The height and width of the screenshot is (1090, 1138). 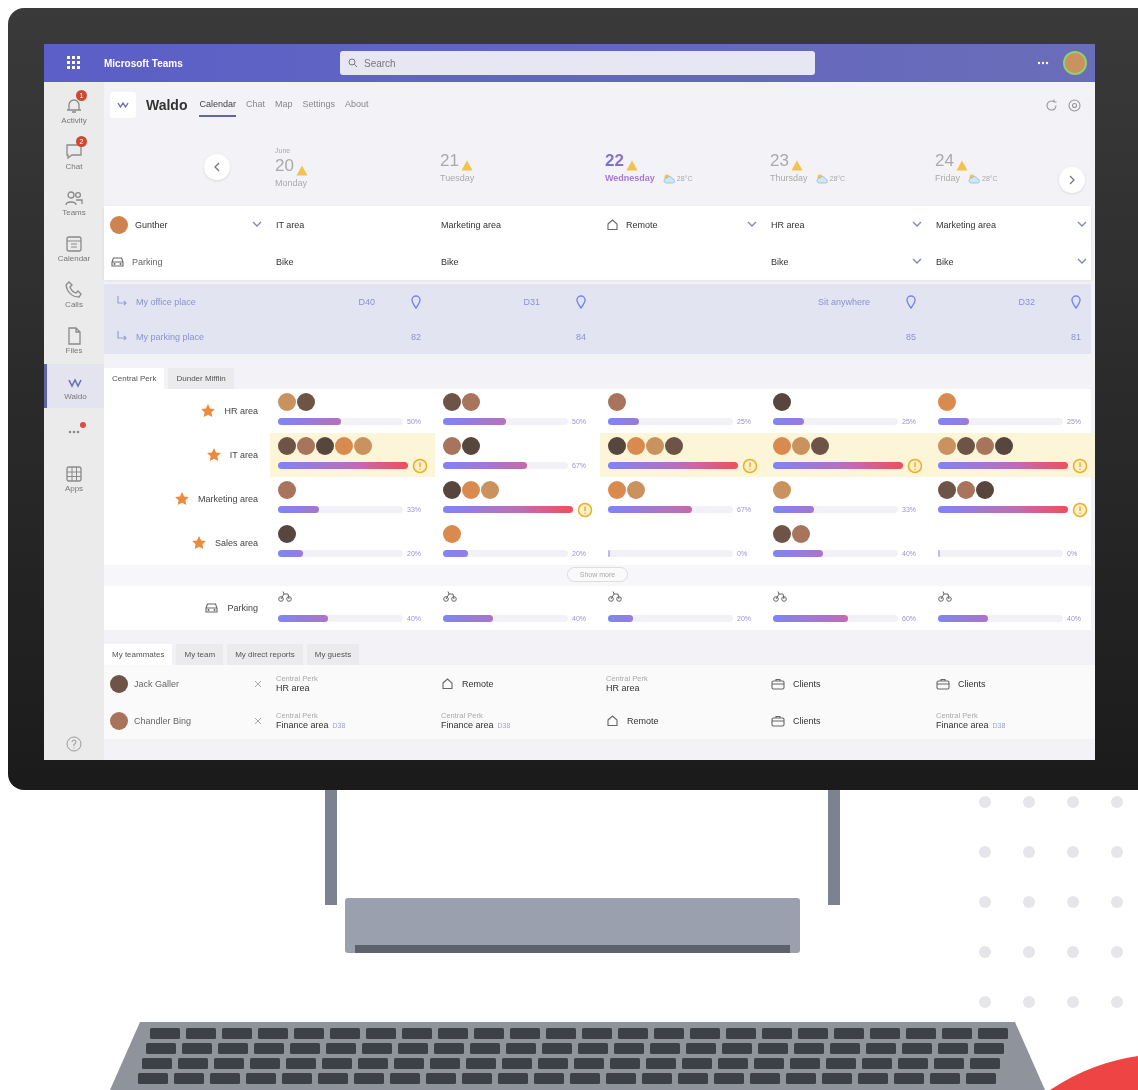 What do you see at coordinates (1026, 301) in the screenshot?
I see `place-value: D32` at bounding box center [1026, 301].